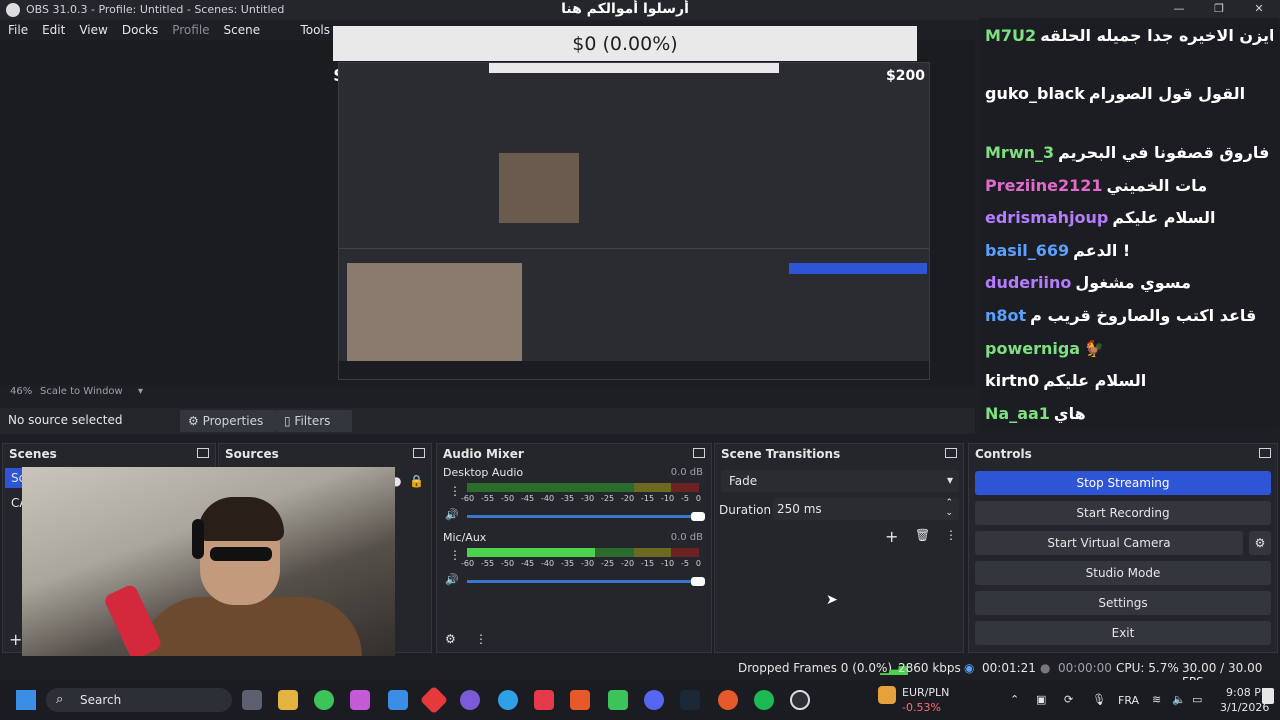  Describe the element at coordinates (581, 563) in the screenshot. I see `mic-aux-ticks: -60 -55 -50 -45 -40 -35 -30 -25 -20 -15 -10 -5 0` at that location.